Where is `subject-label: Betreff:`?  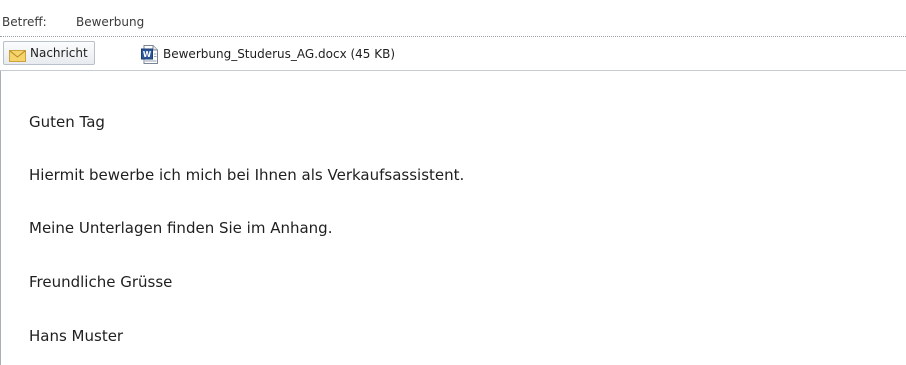 subject-label: Betreff: is located at coordinates (24, 22).